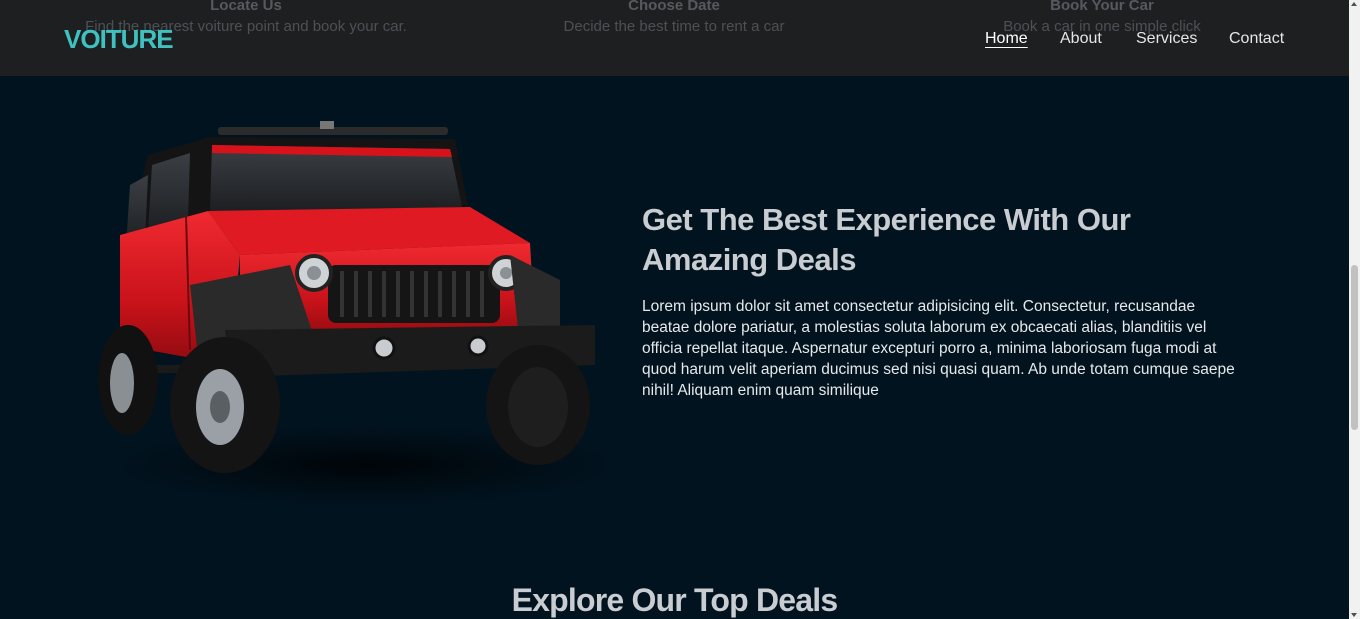 The image size is (1360, 619). Describe the element at coordinates (1006, 39) in the screenshot. I see `nav-link-home: Home` at that location.